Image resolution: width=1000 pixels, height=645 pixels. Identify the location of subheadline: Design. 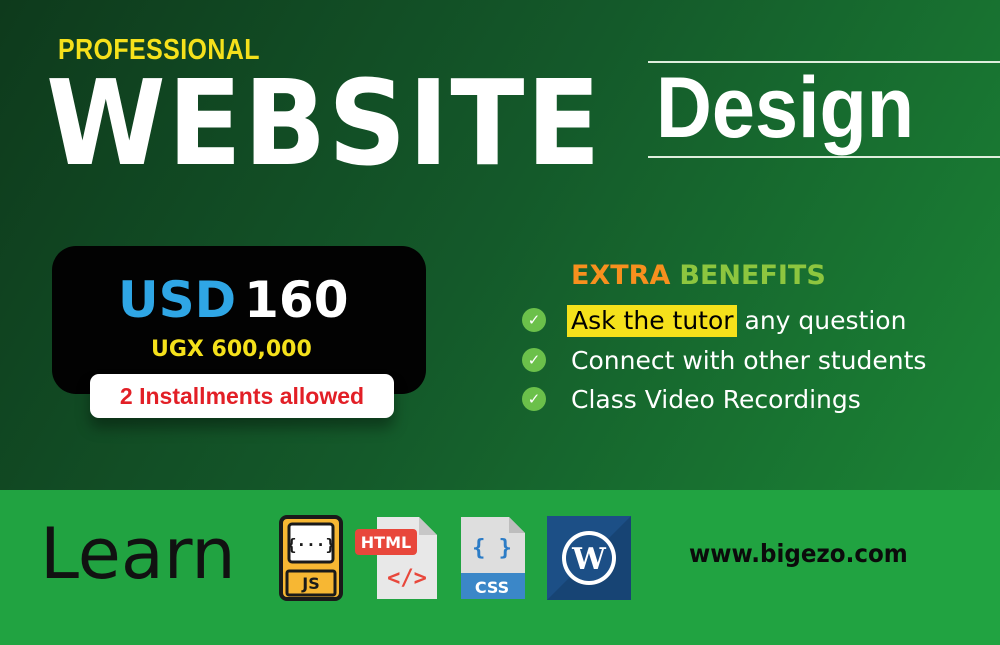
(785, 108).